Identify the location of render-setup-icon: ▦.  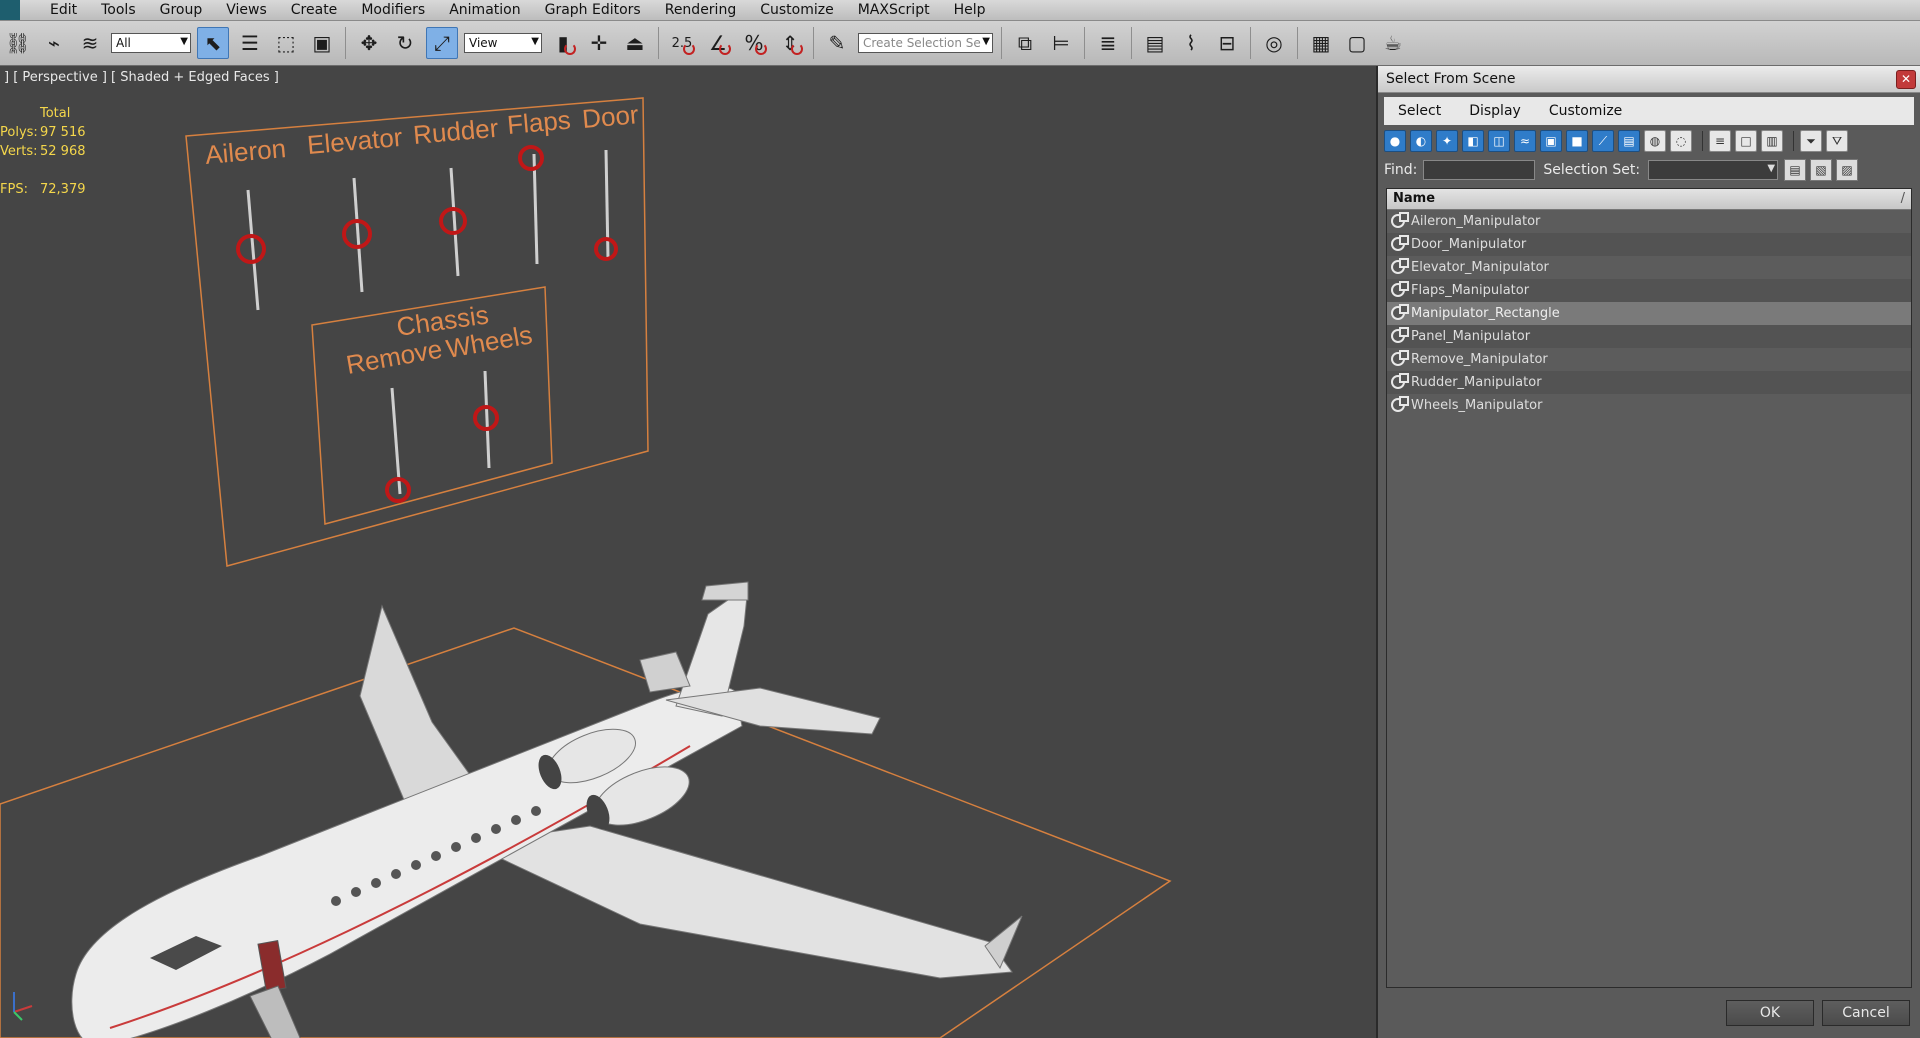
(1321, 43).